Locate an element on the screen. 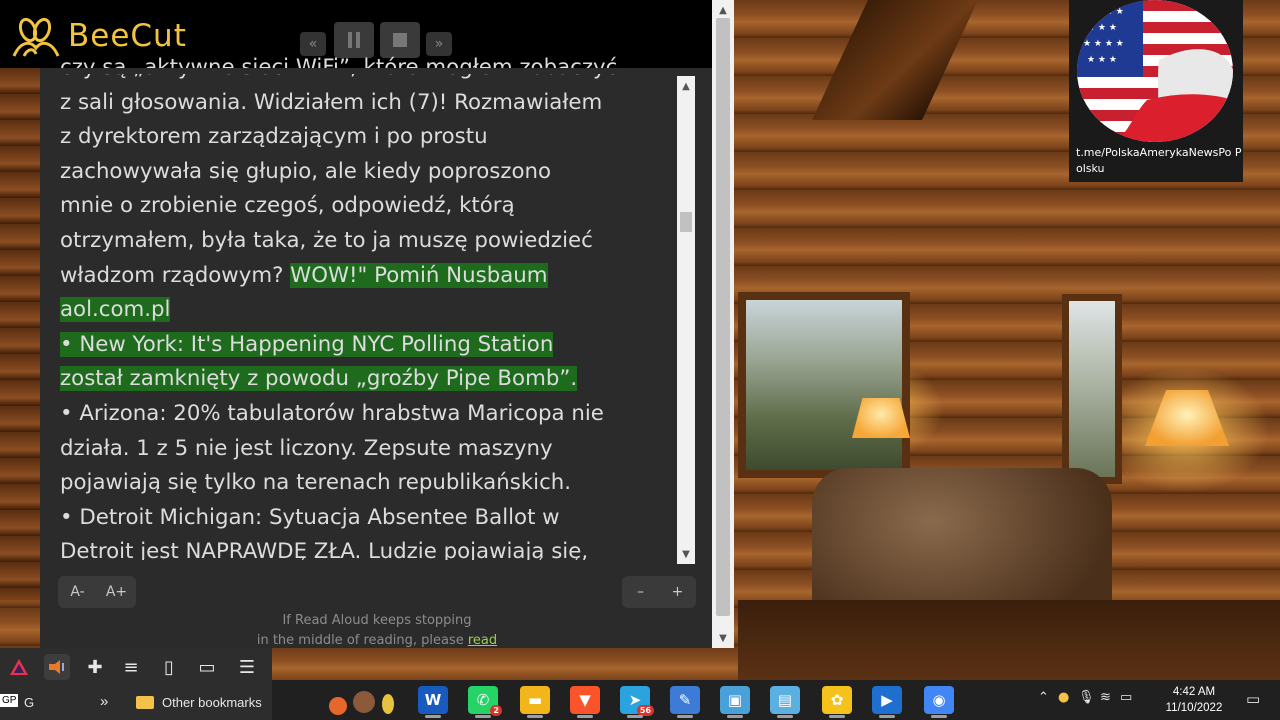  notepad-icon: ▤ is located at coordinates (785, 702).